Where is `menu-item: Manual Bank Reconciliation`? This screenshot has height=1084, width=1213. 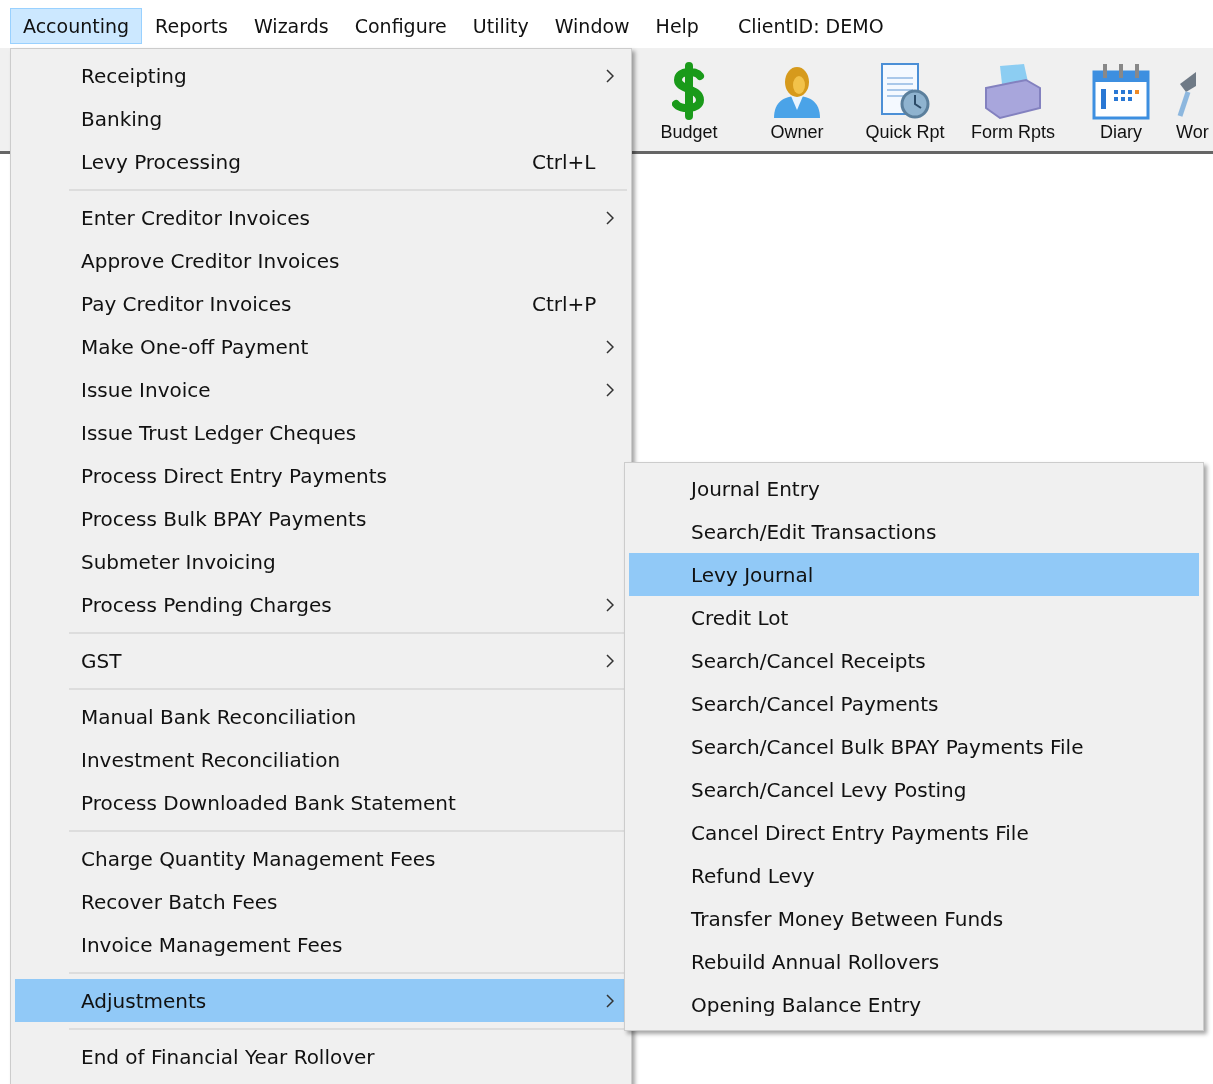
menu-item: Manual Bank Reconciliation is located at coordinates (321, 716).